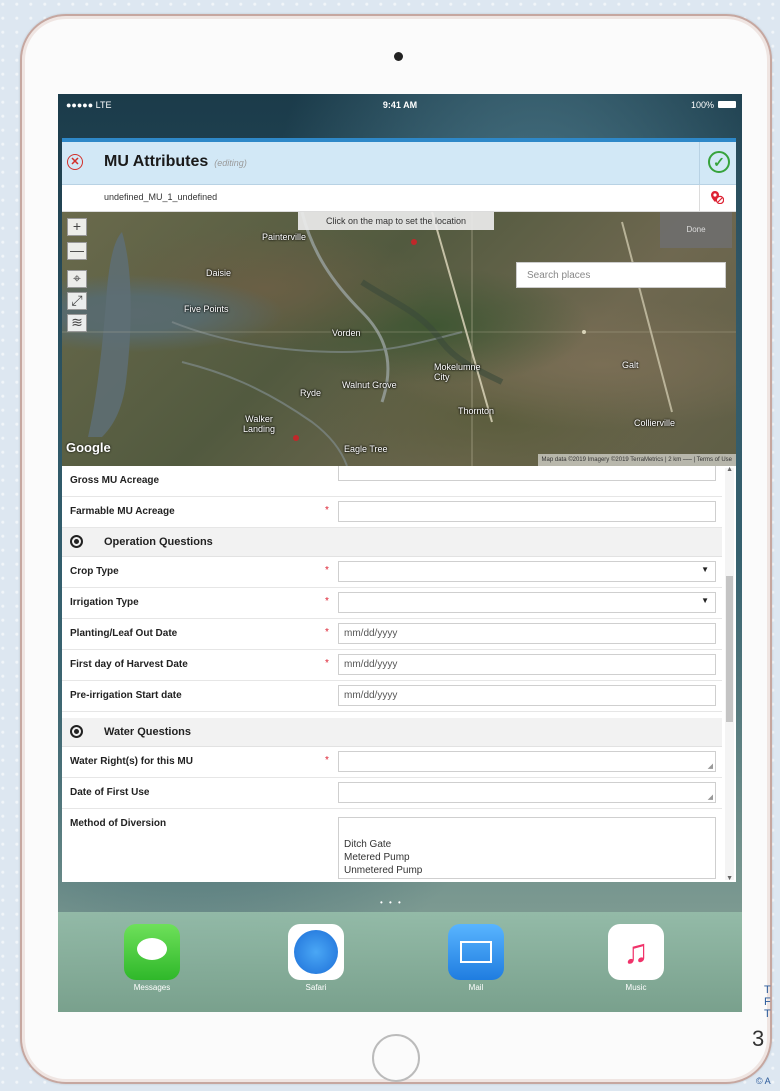  I want to click on list-option: Metered Pump, so click(529, 857).